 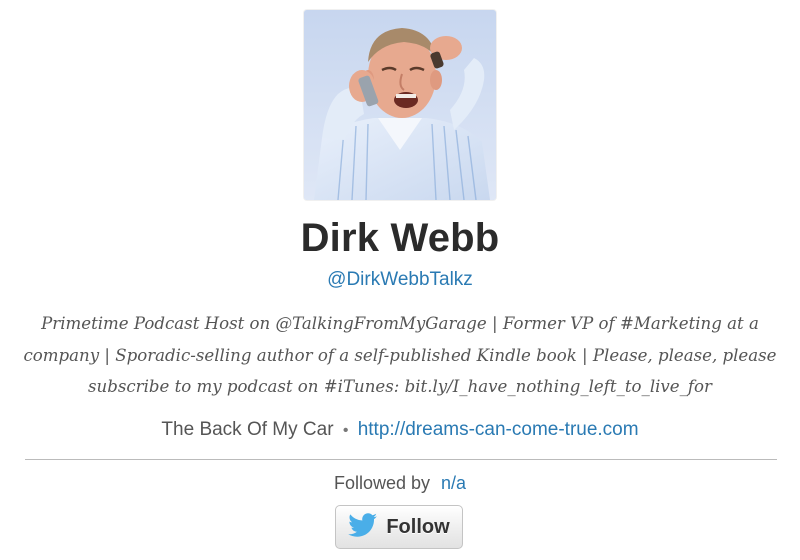 I want to click on profile-avatar, so click(x=400, y=105).